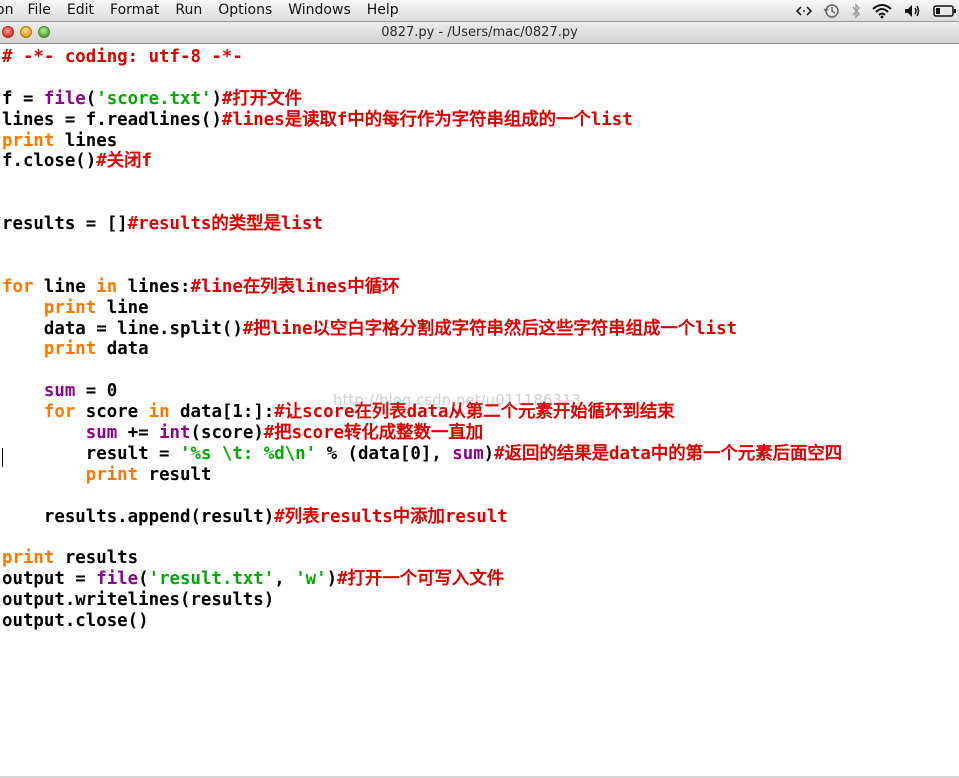 Image resolution: width=959 pixels, height=778 pixels. What do you see at coordinates (384, 453) in the screenshot?
I see `code-token-code-text: % (data[0],` at bounding box center [384, 453].